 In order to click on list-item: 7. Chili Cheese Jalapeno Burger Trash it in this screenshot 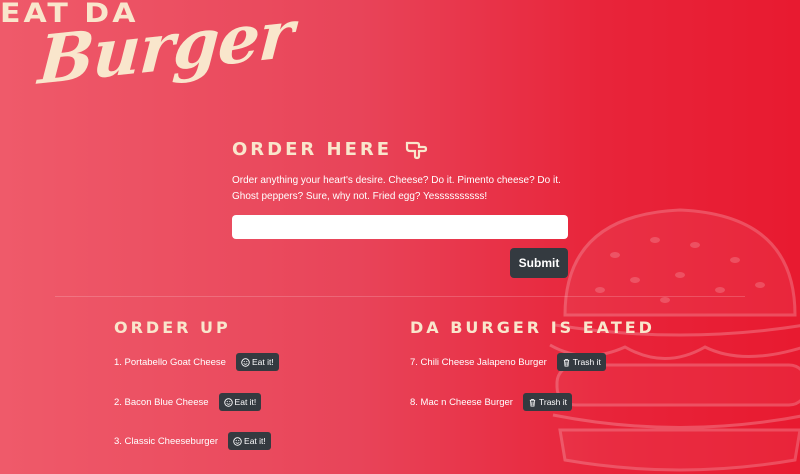, I will do `click(508, 362)`.